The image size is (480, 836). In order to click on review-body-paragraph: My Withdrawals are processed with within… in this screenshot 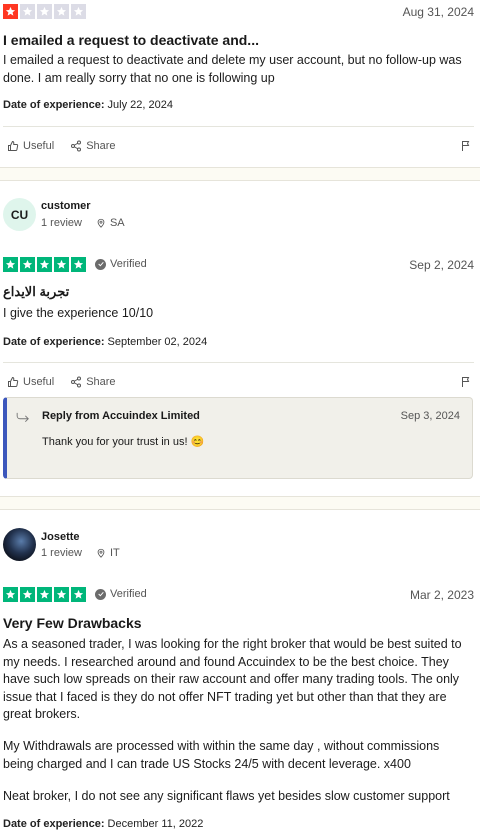, I will do `click(221, 755)`.